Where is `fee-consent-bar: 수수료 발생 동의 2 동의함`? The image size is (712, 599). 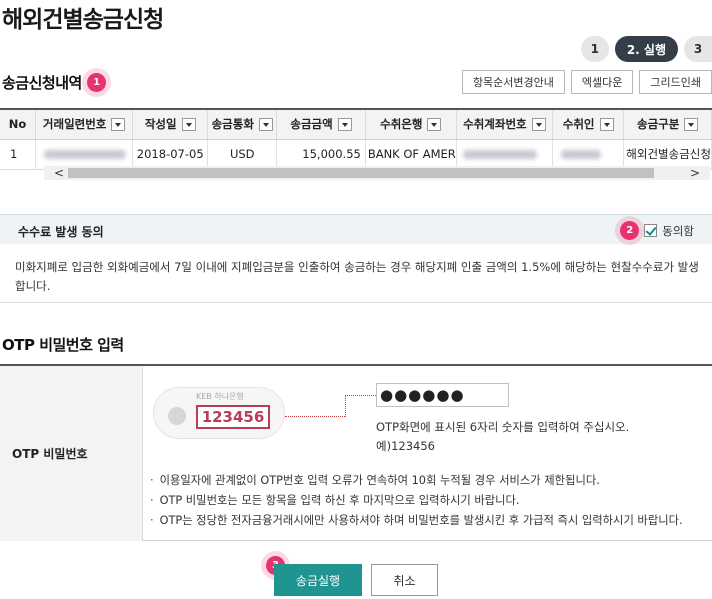 fee-consent-bar: 수수료 발생 동의 2 동의함 is located at coordinates (356, 229).